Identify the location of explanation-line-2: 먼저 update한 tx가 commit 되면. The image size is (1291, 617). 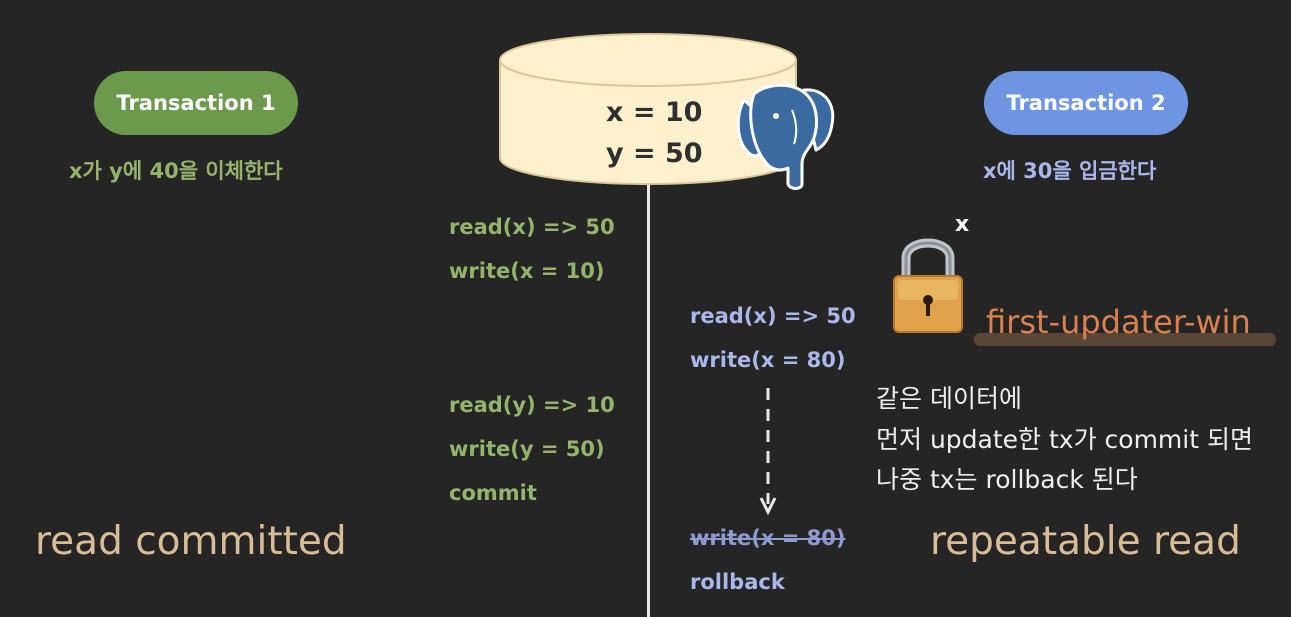
(1064, 439).